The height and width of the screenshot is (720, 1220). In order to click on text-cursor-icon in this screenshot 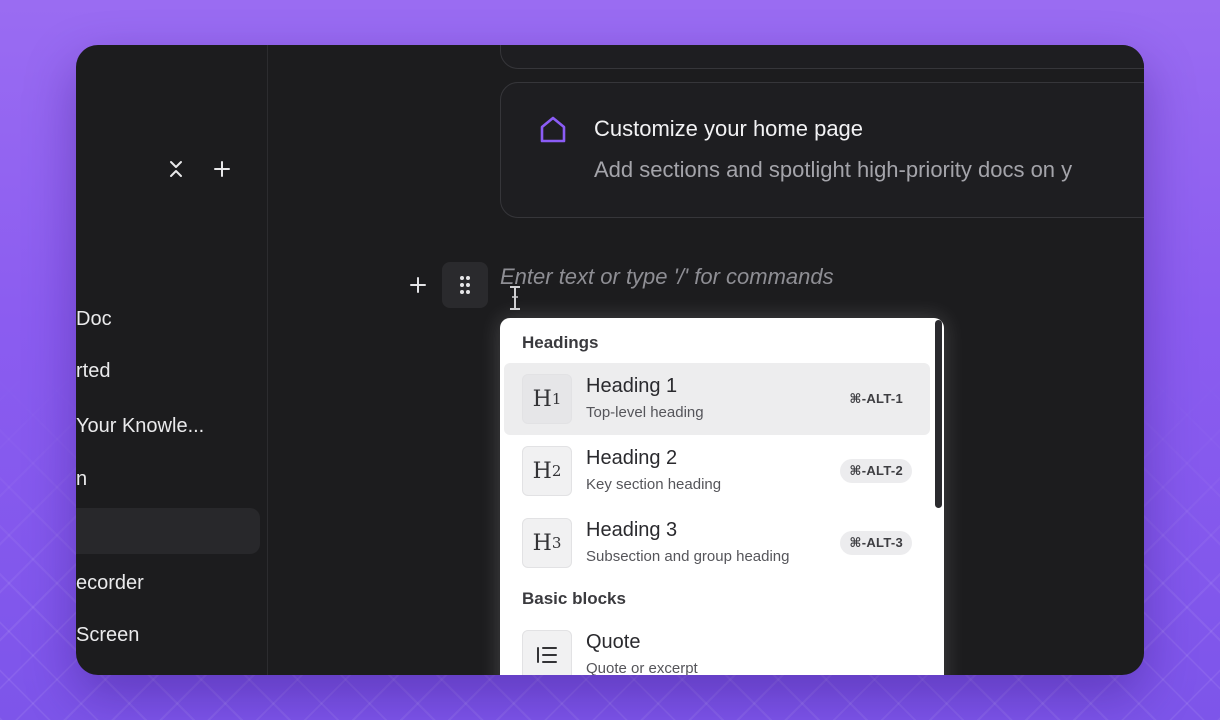, I will do `click(515, 300)`.